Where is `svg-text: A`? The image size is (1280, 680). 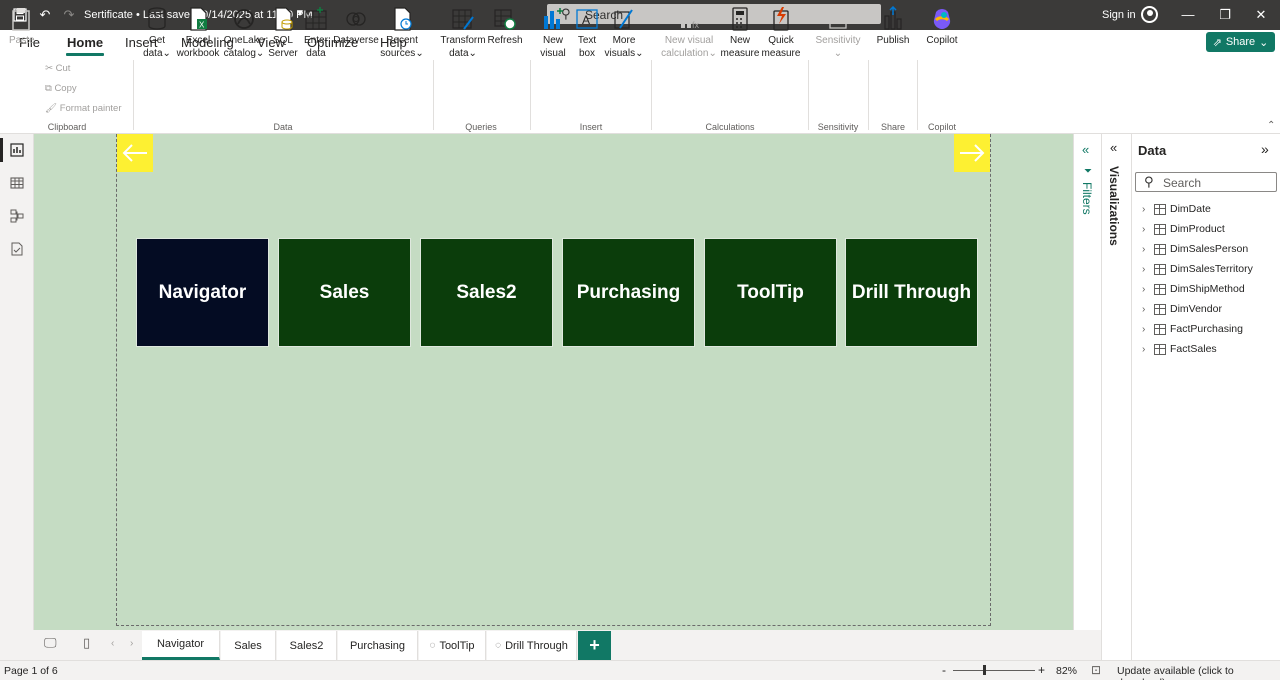 svg-text: A is located at coordinates (586, 20).